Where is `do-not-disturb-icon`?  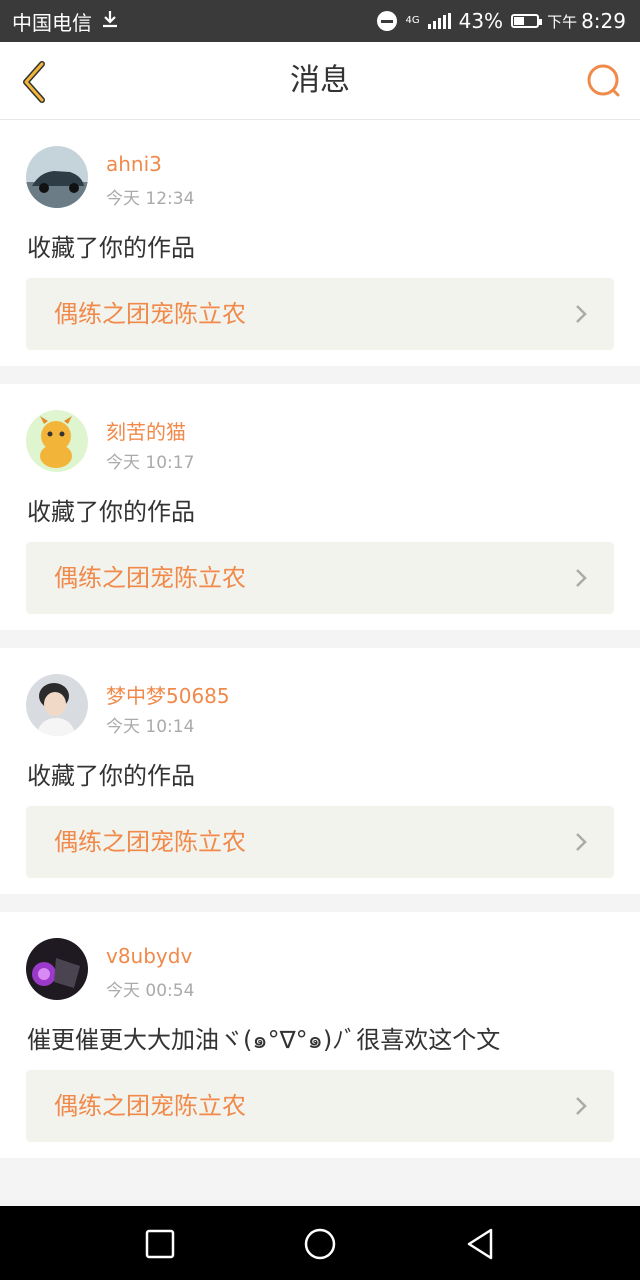 do-not-disturb-icon is located at coordinates (387, 21).